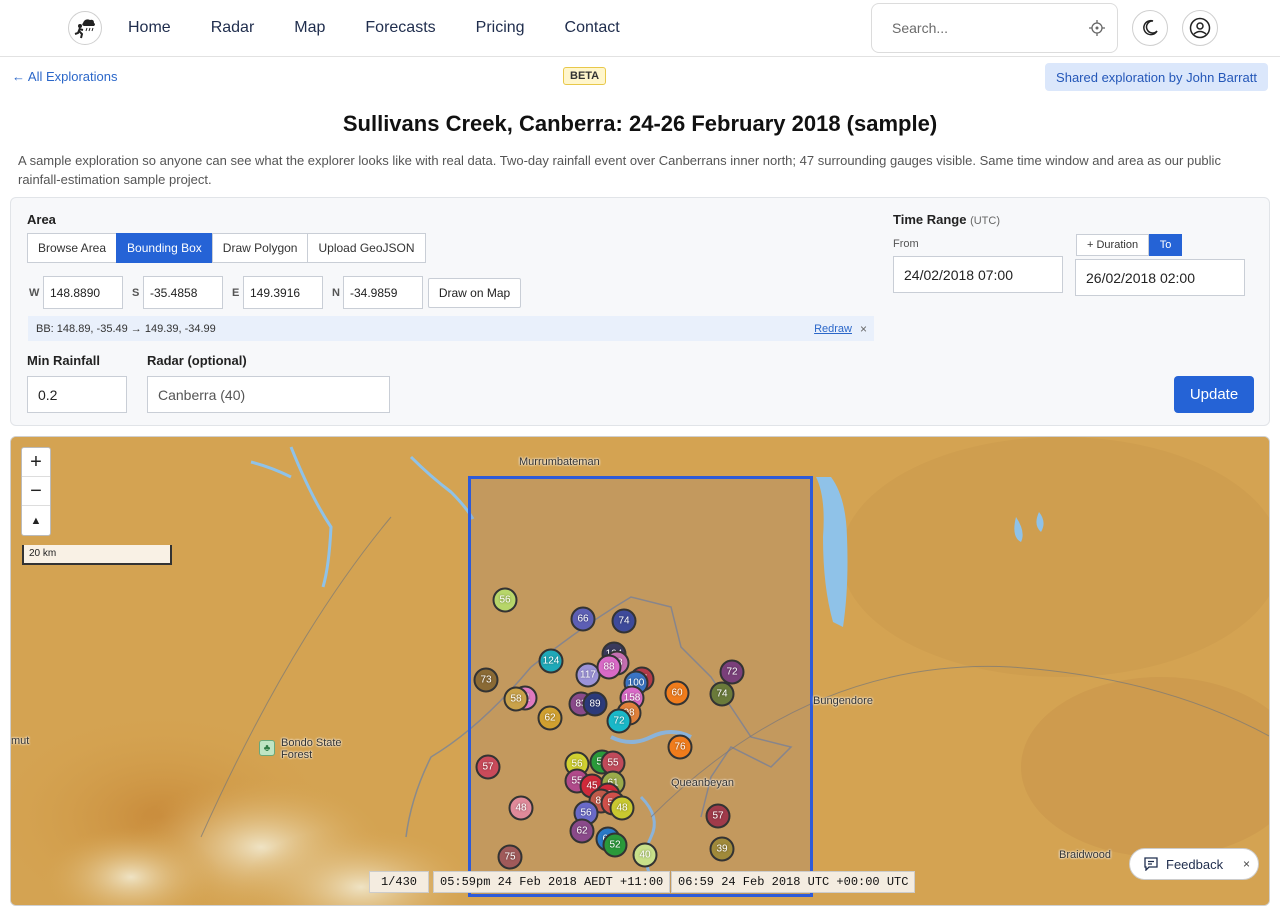 The height and width of the screenshot is (906, 1280). Describe the element at coordinates (268, 394) in the screenshot. I see `radar-select` at that location.